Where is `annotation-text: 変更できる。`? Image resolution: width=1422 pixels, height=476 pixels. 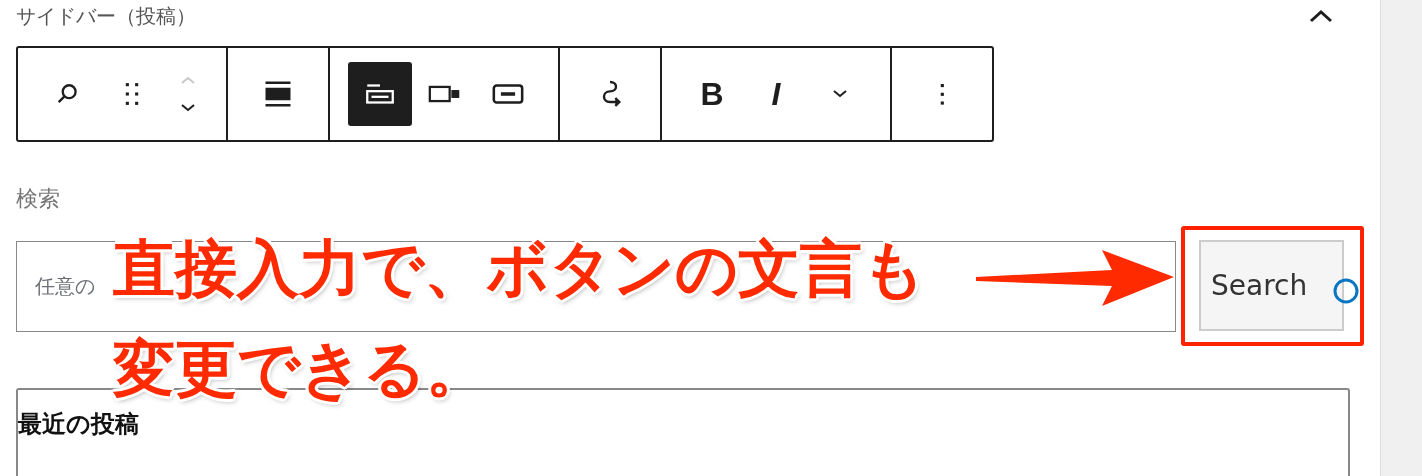
annotation-text: 変更できる。 is located at coordinates (300, 369).